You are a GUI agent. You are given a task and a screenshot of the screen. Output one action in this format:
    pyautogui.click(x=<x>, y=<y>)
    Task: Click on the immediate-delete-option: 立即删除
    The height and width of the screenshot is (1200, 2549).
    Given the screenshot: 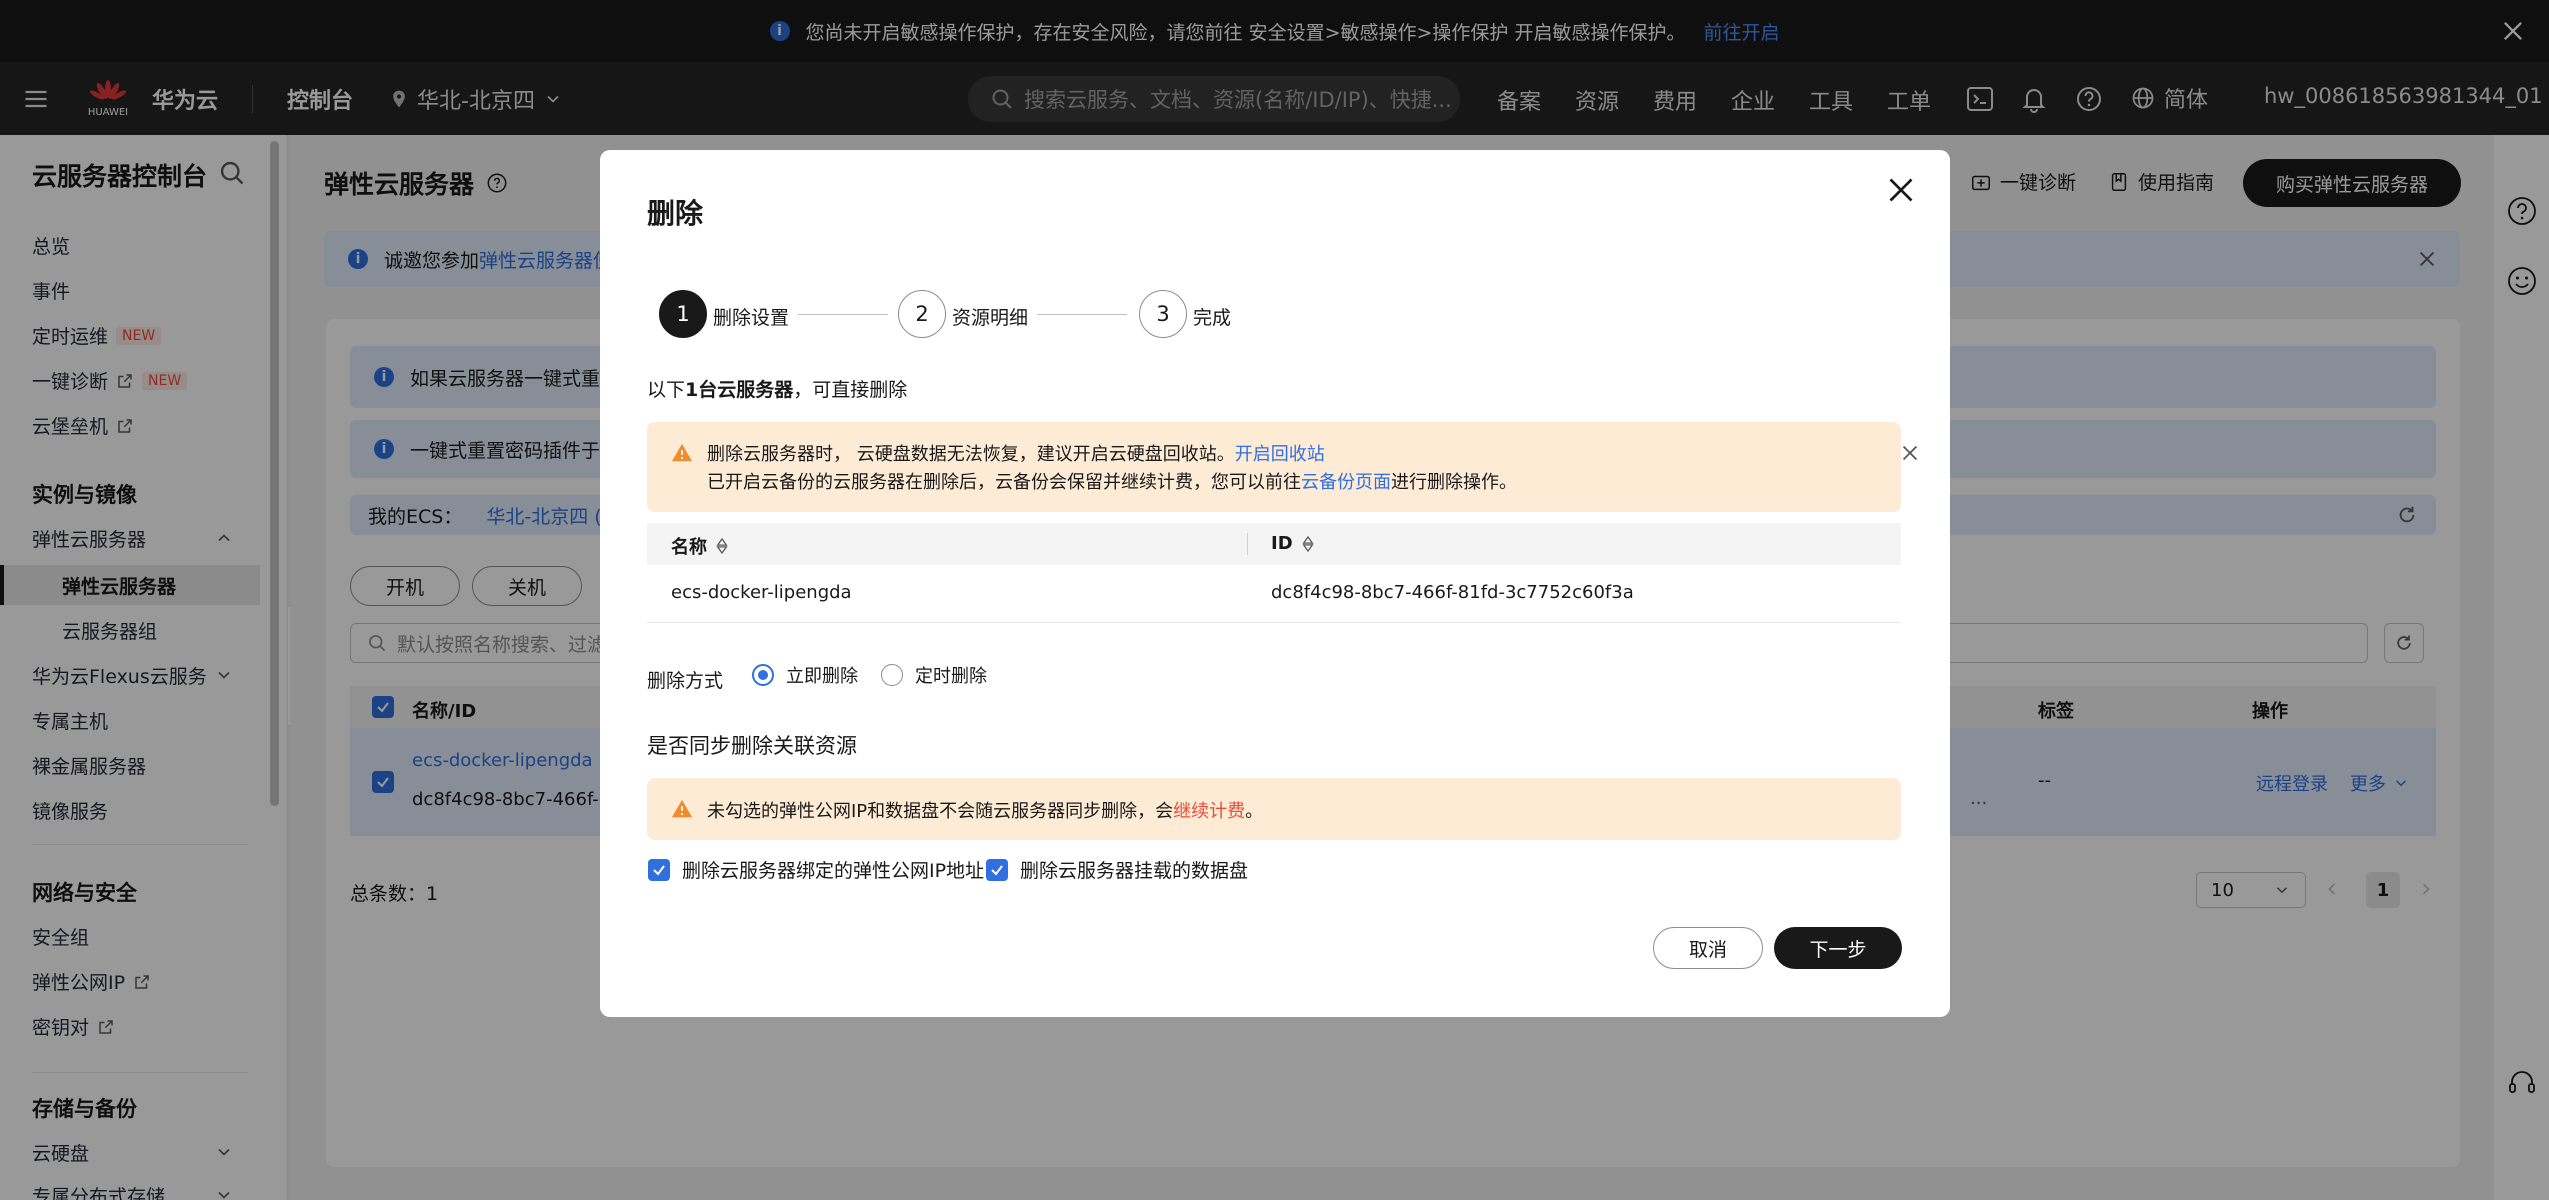 What is the action you would take?
    pyautogui.click(x=805, y=675)
    